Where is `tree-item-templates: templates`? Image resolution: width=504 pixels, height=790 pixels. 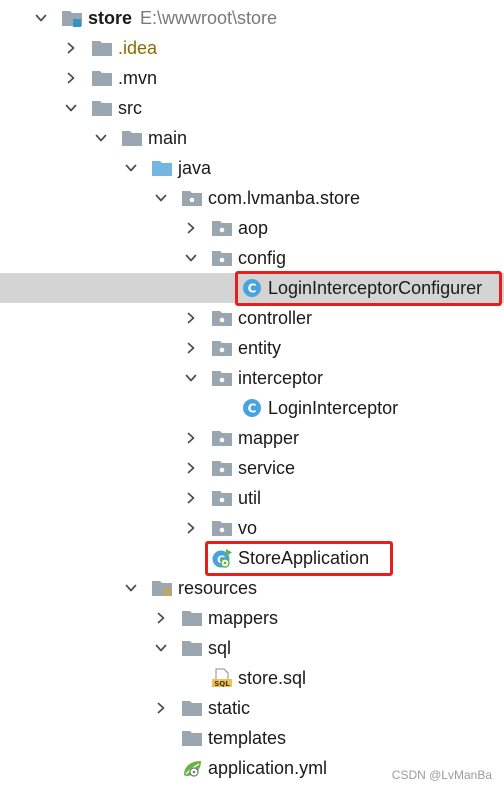
tree-item-templates: templates is located at coordinates (252, 738).